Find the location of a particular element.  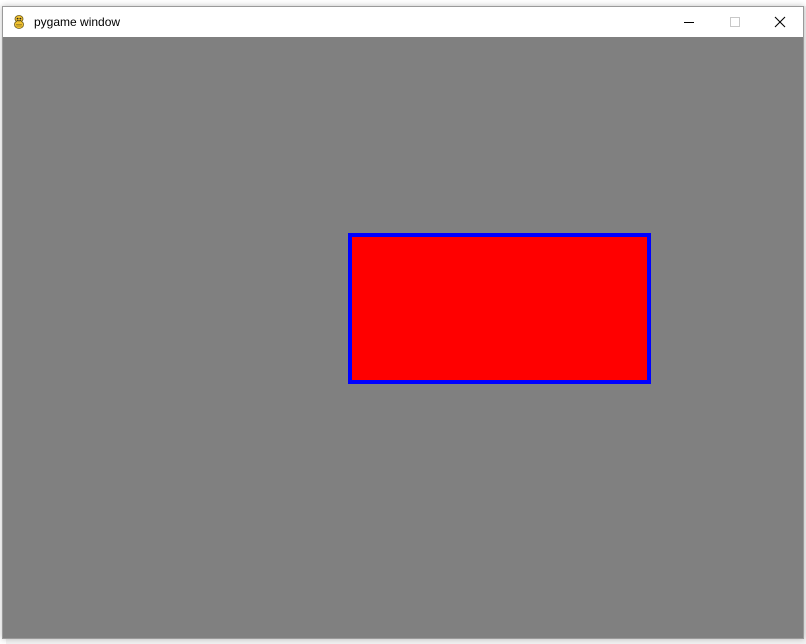

red-rectangle-with-blue-border is located at coordinates (499, 308).